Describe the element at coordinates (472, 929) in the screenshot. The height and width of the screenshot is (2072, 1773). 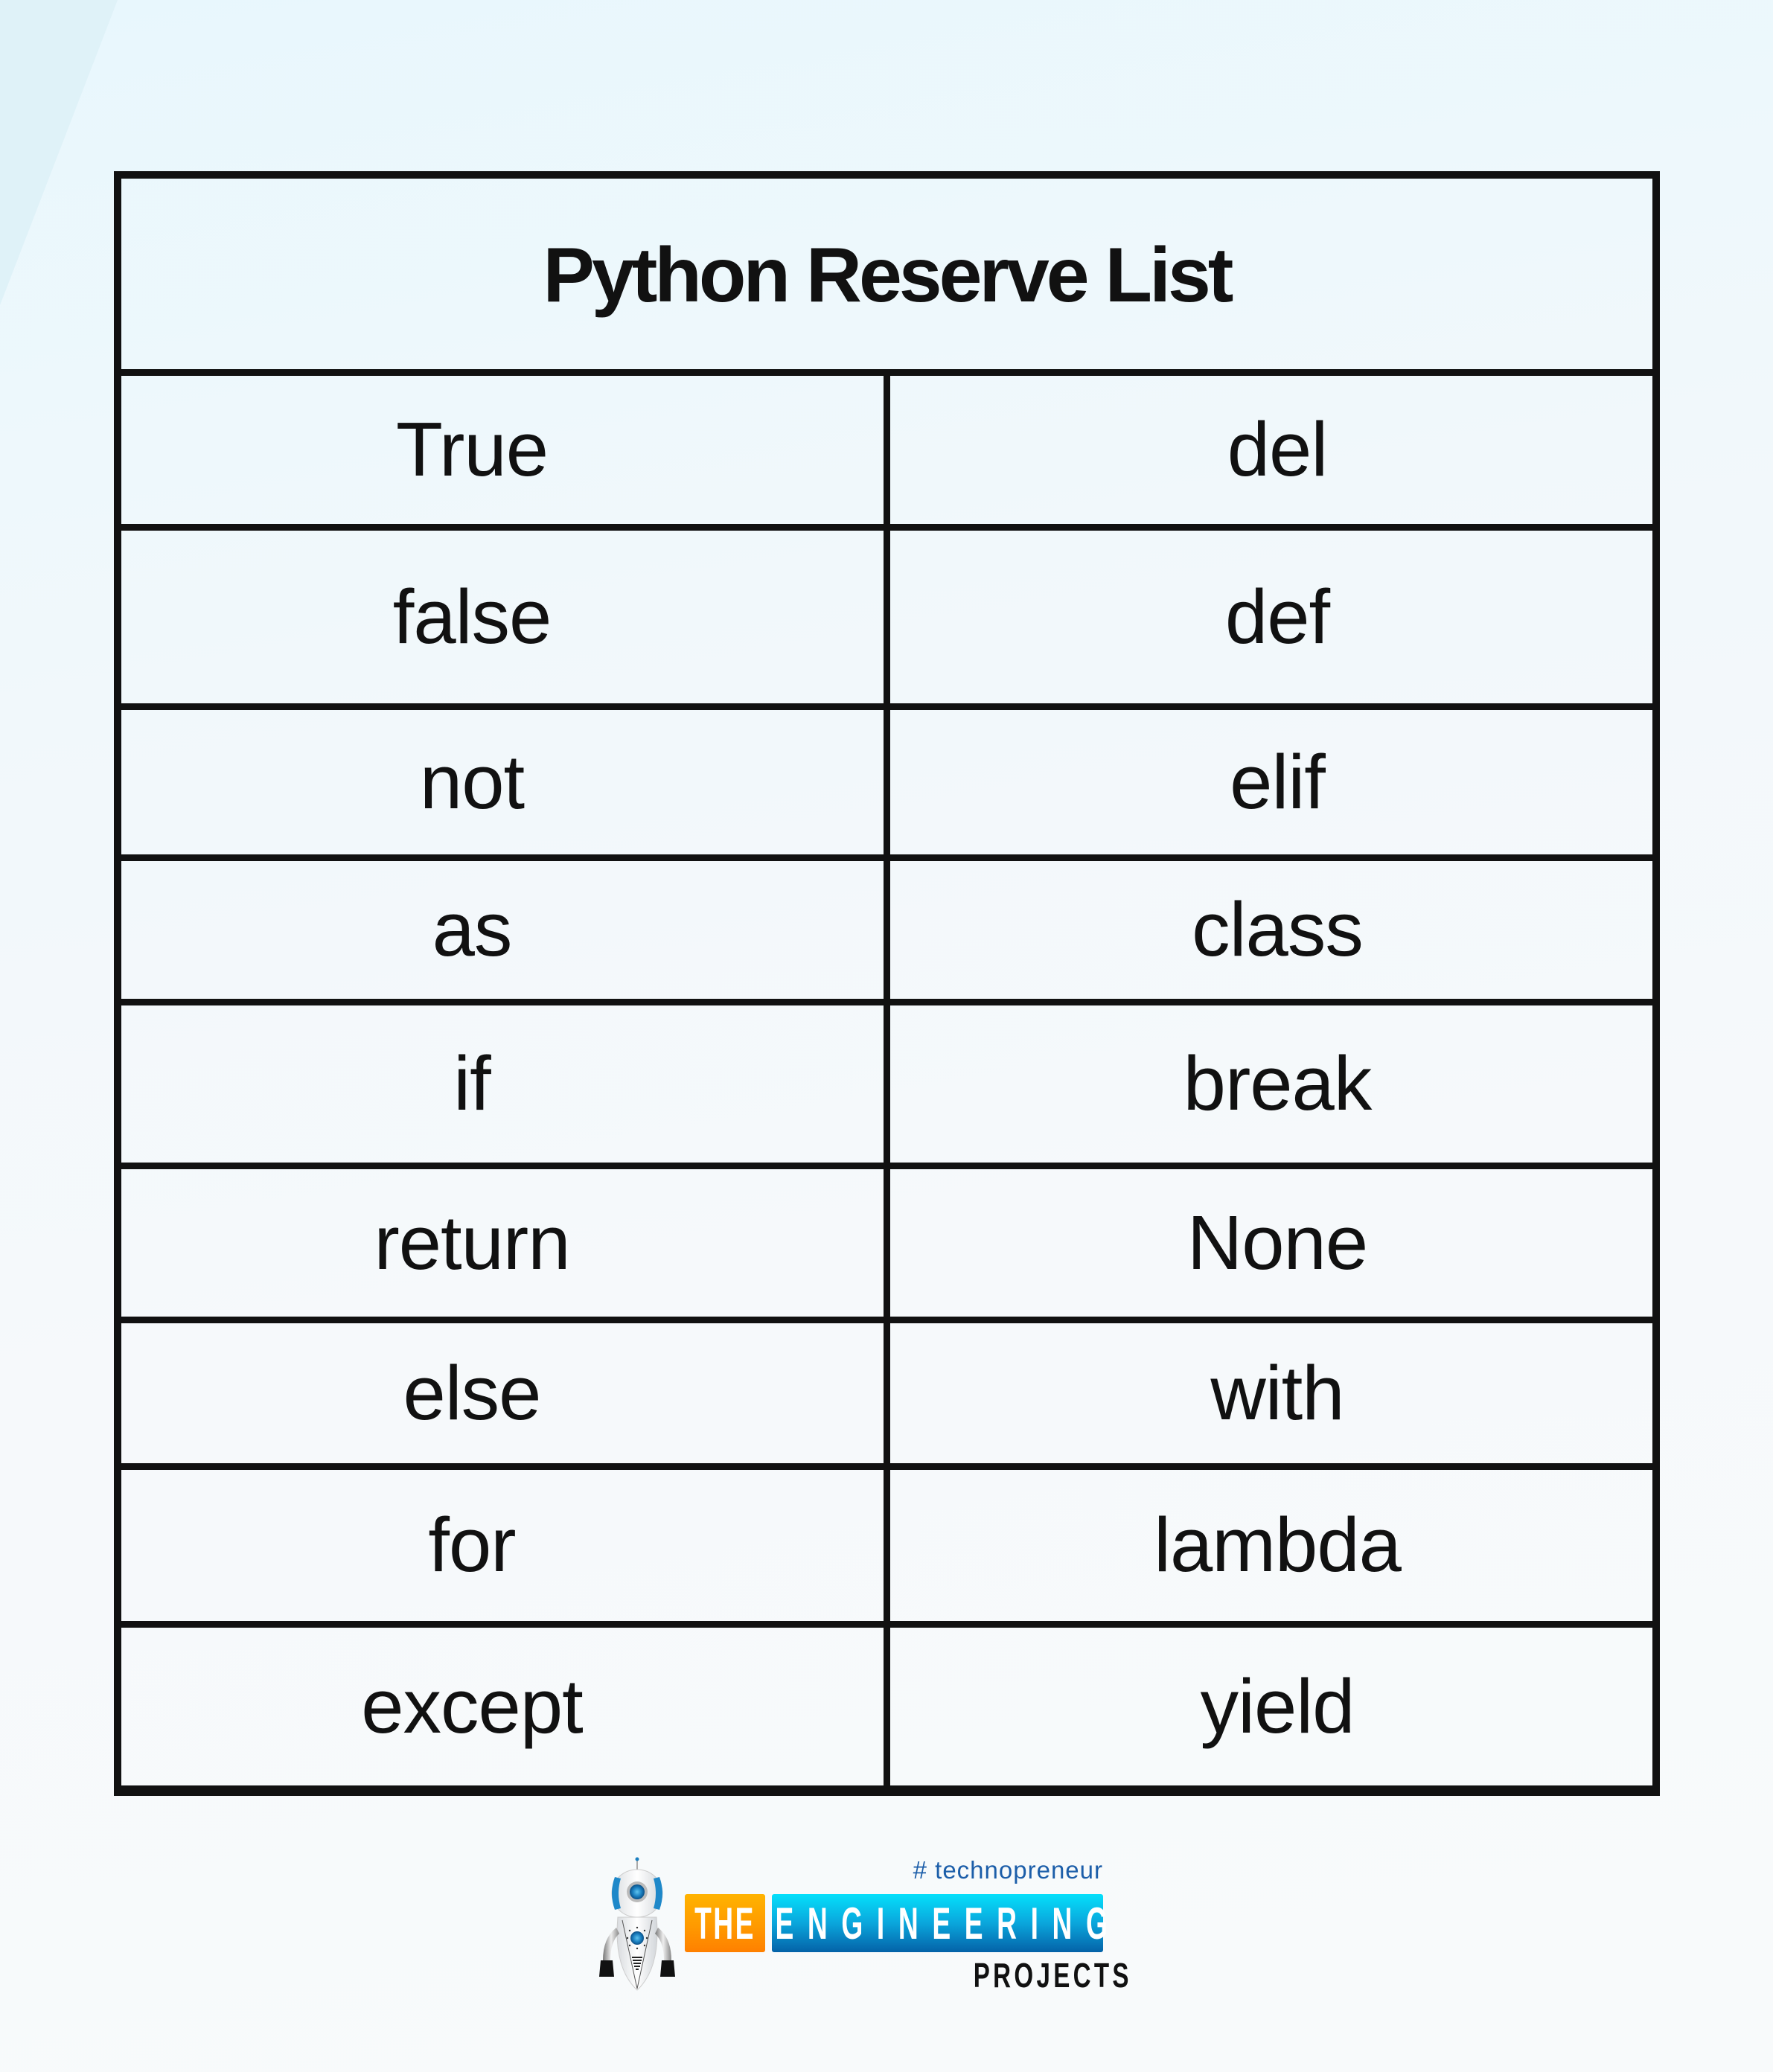
I see `keyword-cell-left: as` at that location.